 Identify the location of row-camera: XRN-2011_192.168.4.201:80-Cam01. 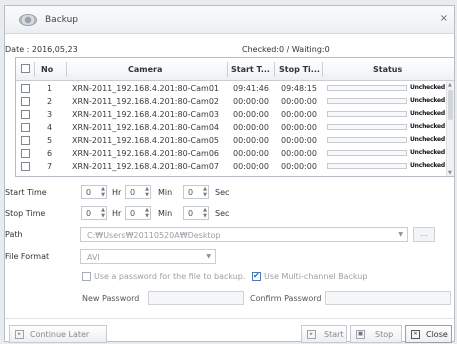
(146, 88).